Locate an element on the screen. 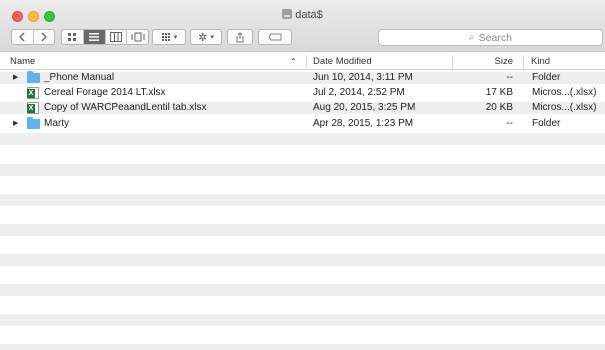 The height and width of the screenshot is (350, 605). cover-flow-button is located at coordinates (137, 37).